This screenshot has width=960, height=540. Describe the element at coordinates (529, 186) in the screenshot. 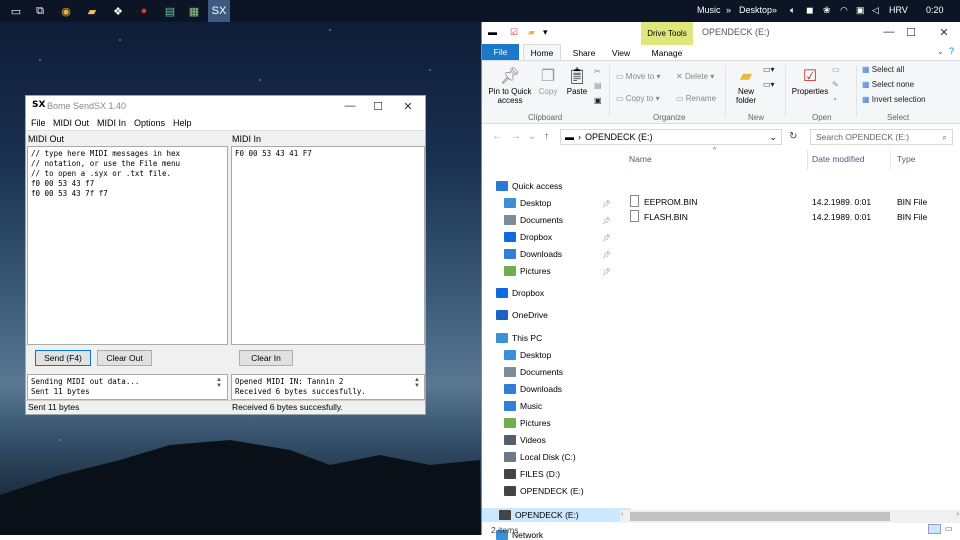

I see `sidebar-item: Quick access` at that location.